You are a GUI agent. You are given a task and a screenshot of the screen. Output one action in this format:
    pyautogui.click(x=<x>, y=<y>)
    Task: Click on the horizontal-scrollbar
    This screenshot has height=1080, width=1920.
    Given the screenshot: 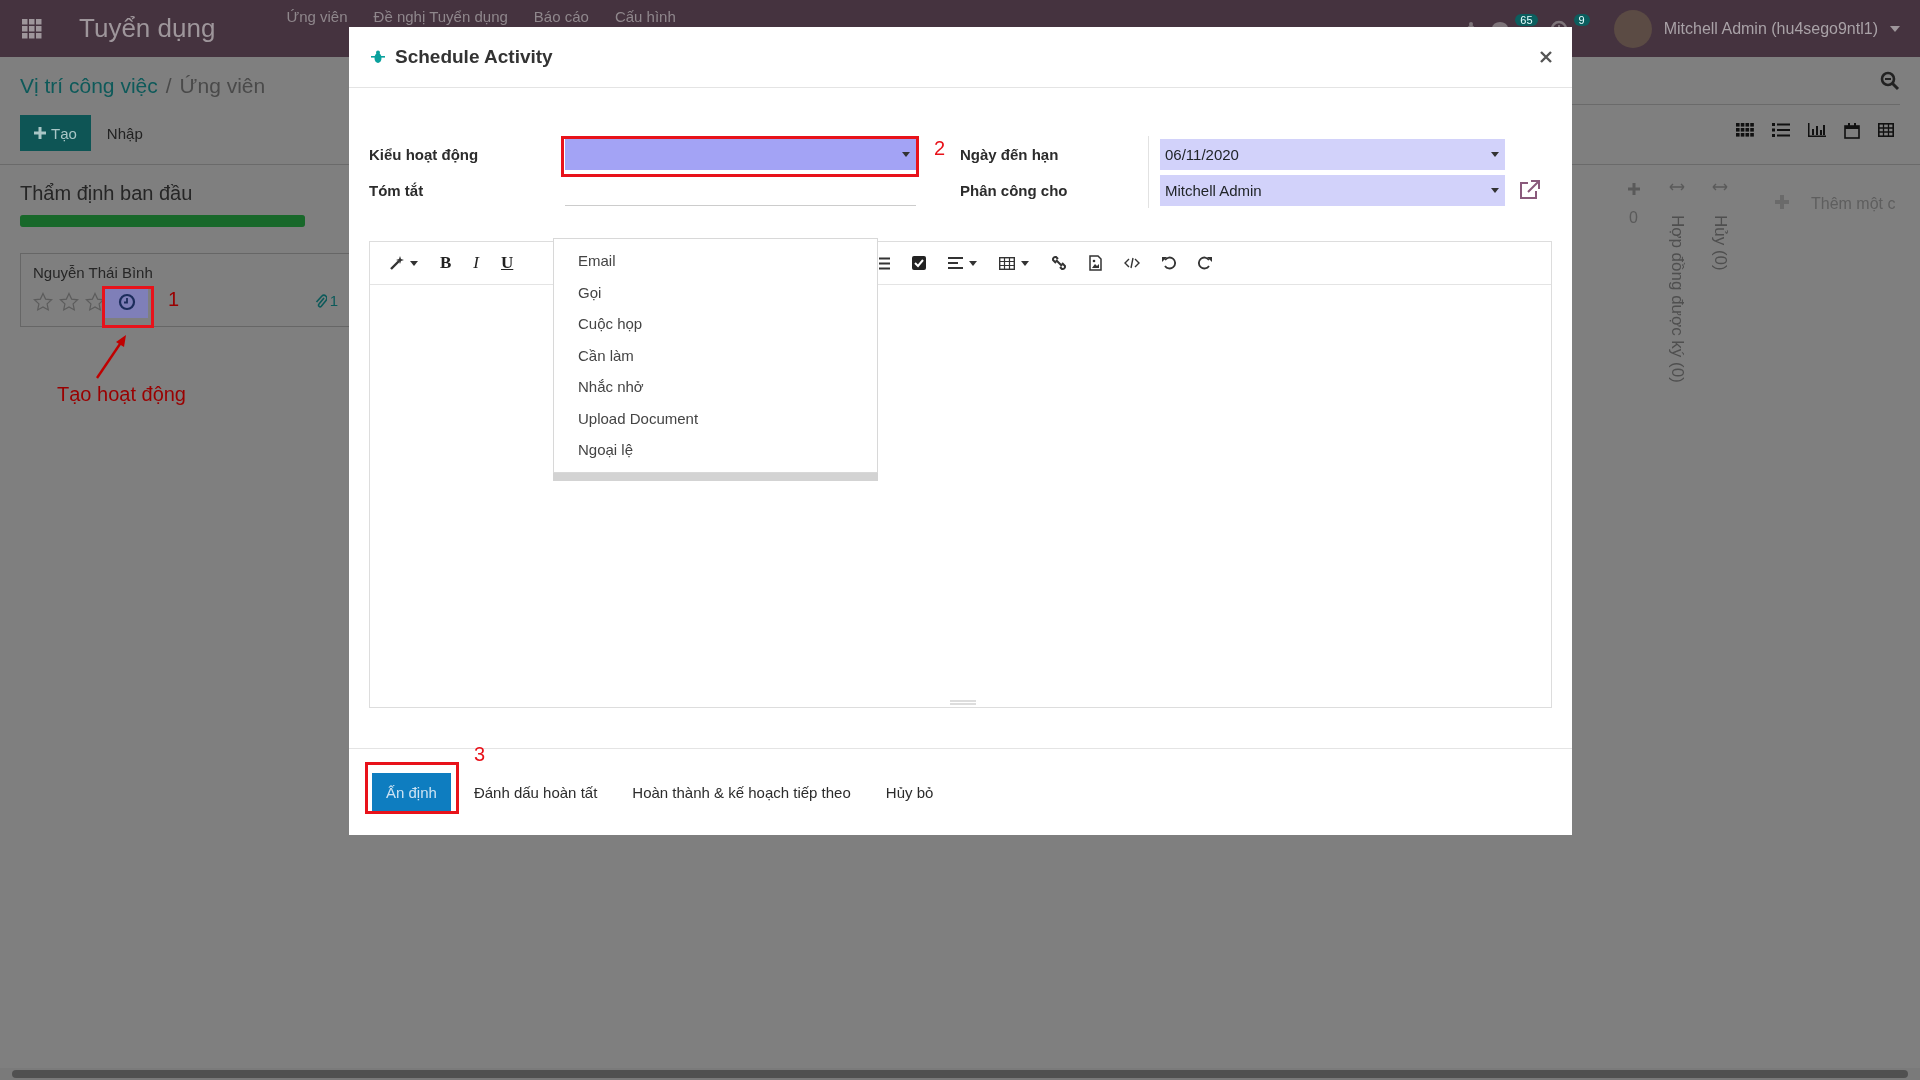 What is the action you would take?
    pyautogui.click(x=960, y=1074)
    